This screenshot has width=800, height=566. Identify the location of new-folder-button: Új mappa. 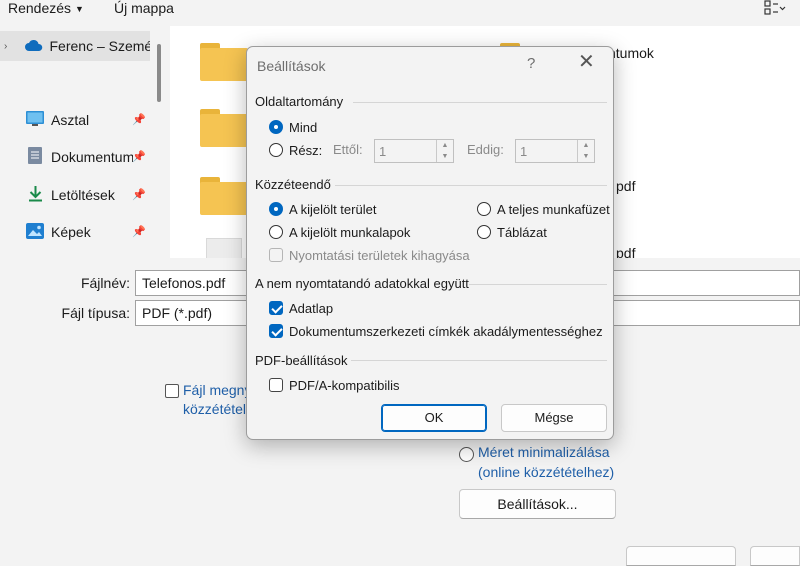
(144, 9).